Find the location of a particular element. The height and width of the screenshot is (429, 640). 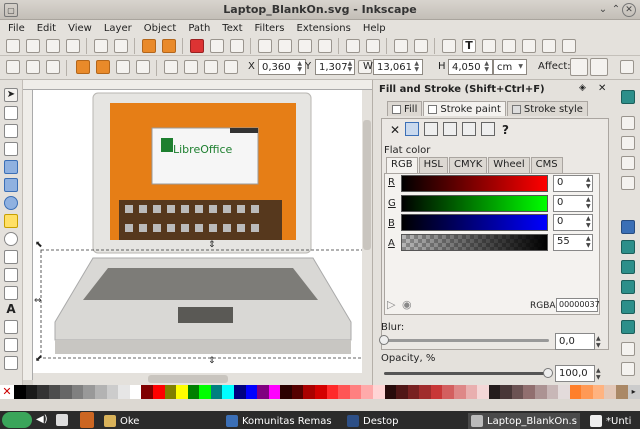

copy-icon is located at coordinates (217, 46).